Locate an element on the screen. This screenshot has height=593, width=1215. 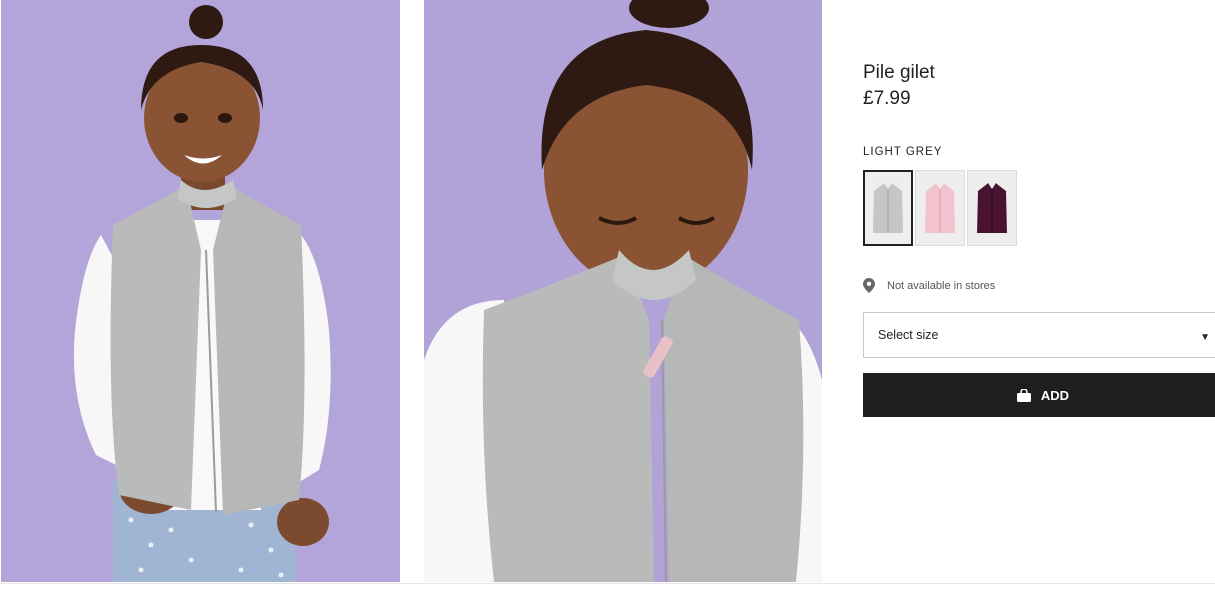
swatch-plum is located at coordinates (992, 208).